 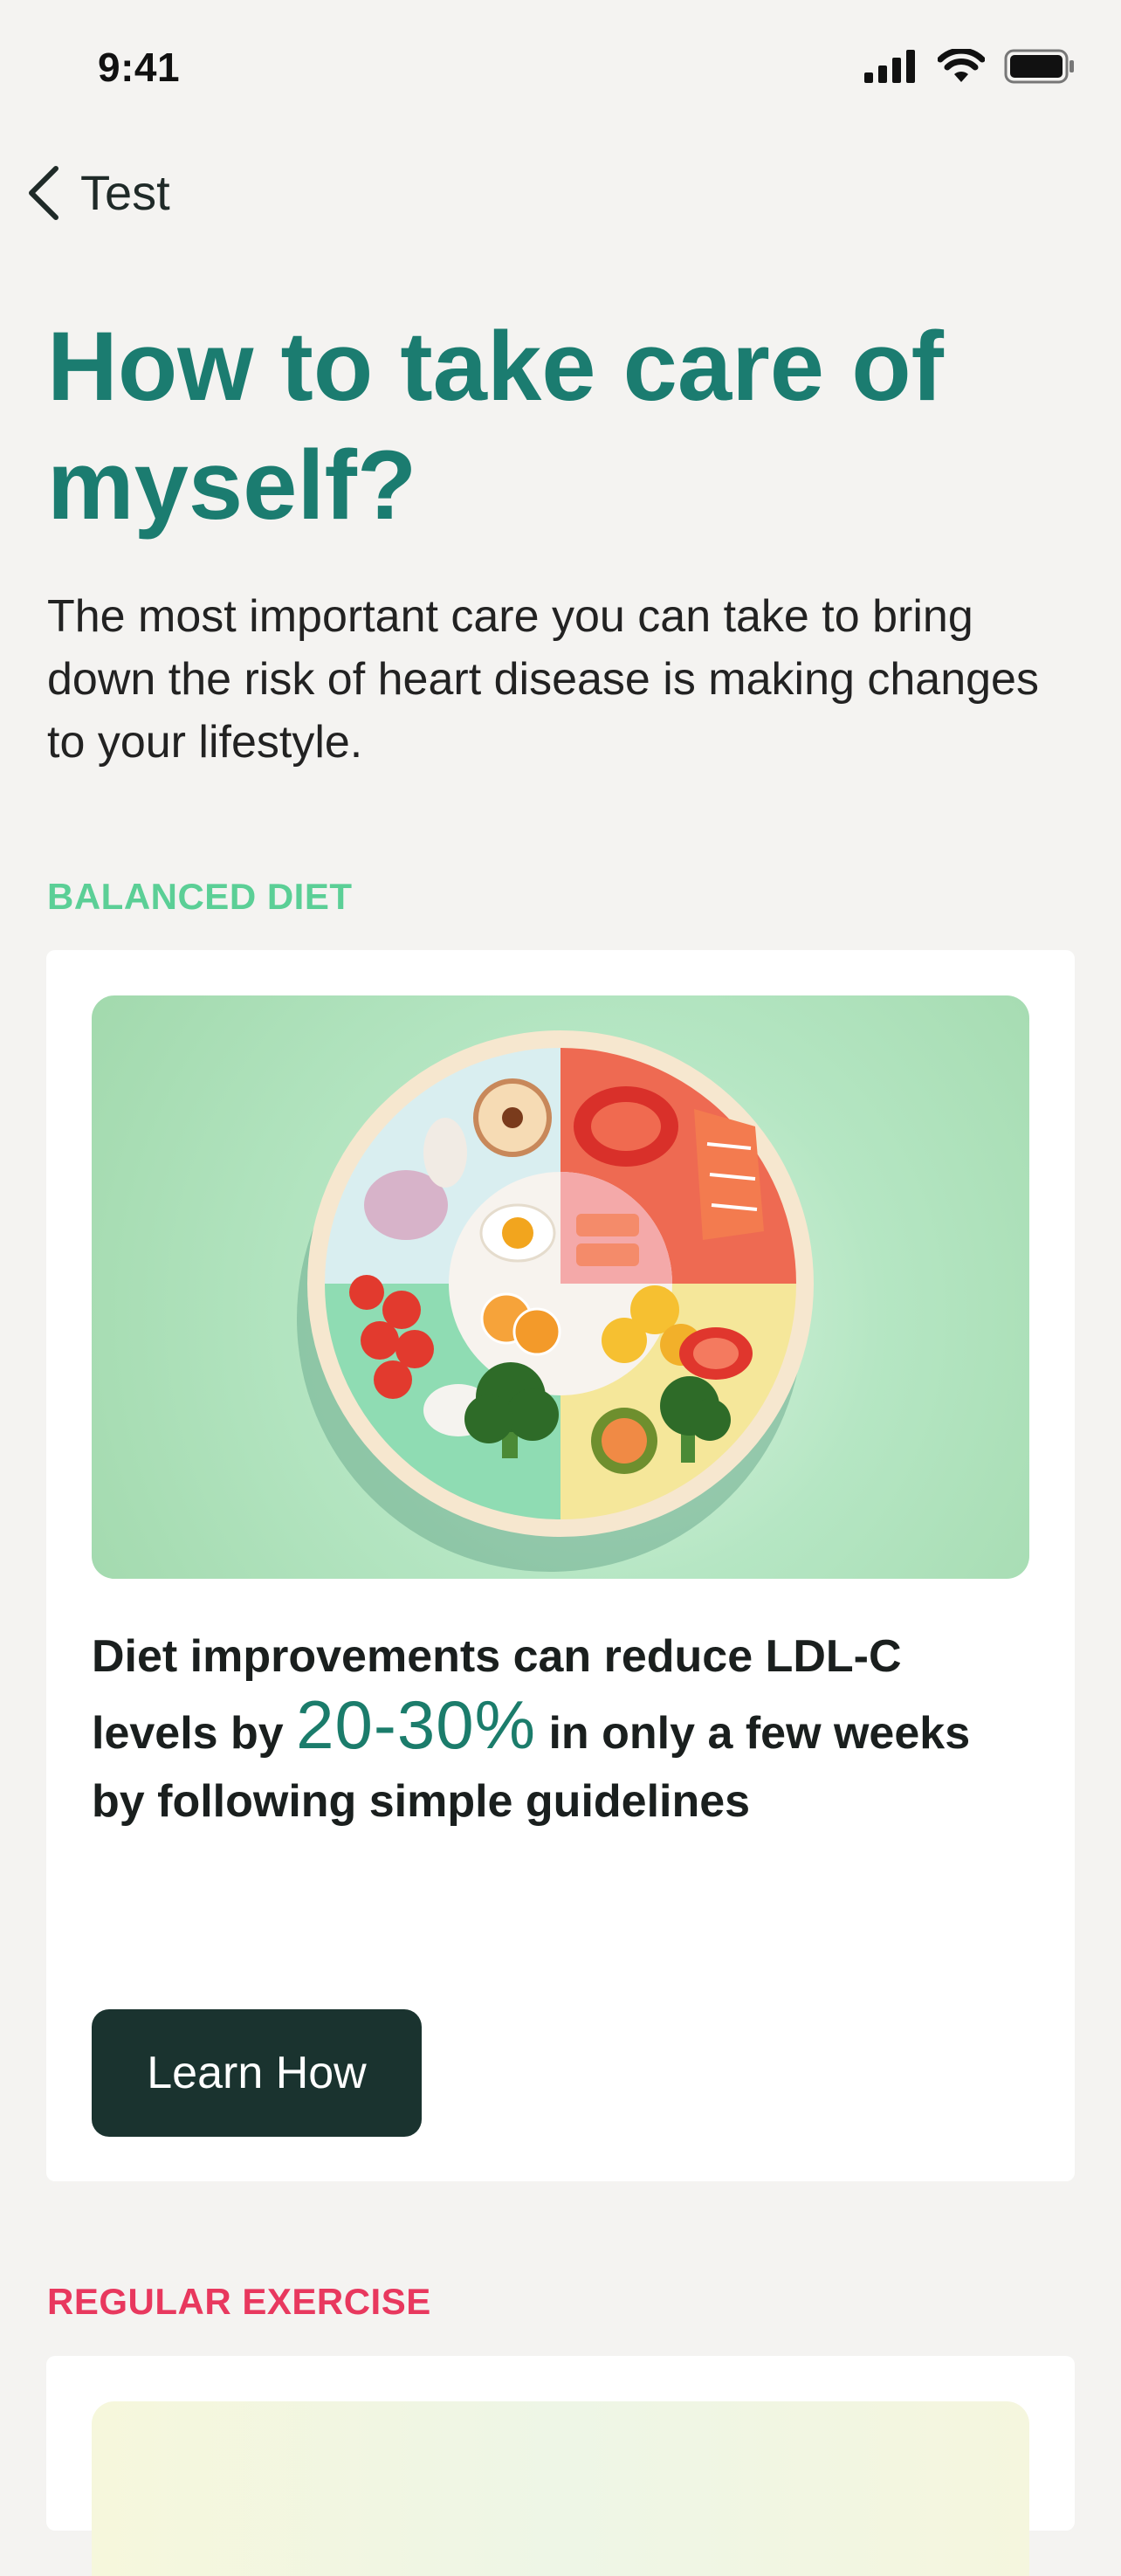 I want to click on status-bar: 9:41, so click(x=560, y=70).